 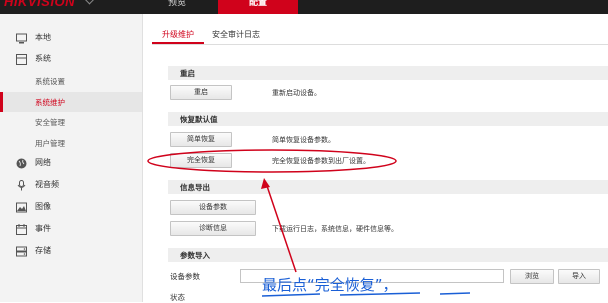 I want to click on arrow-head, so click(x=265, y=183).